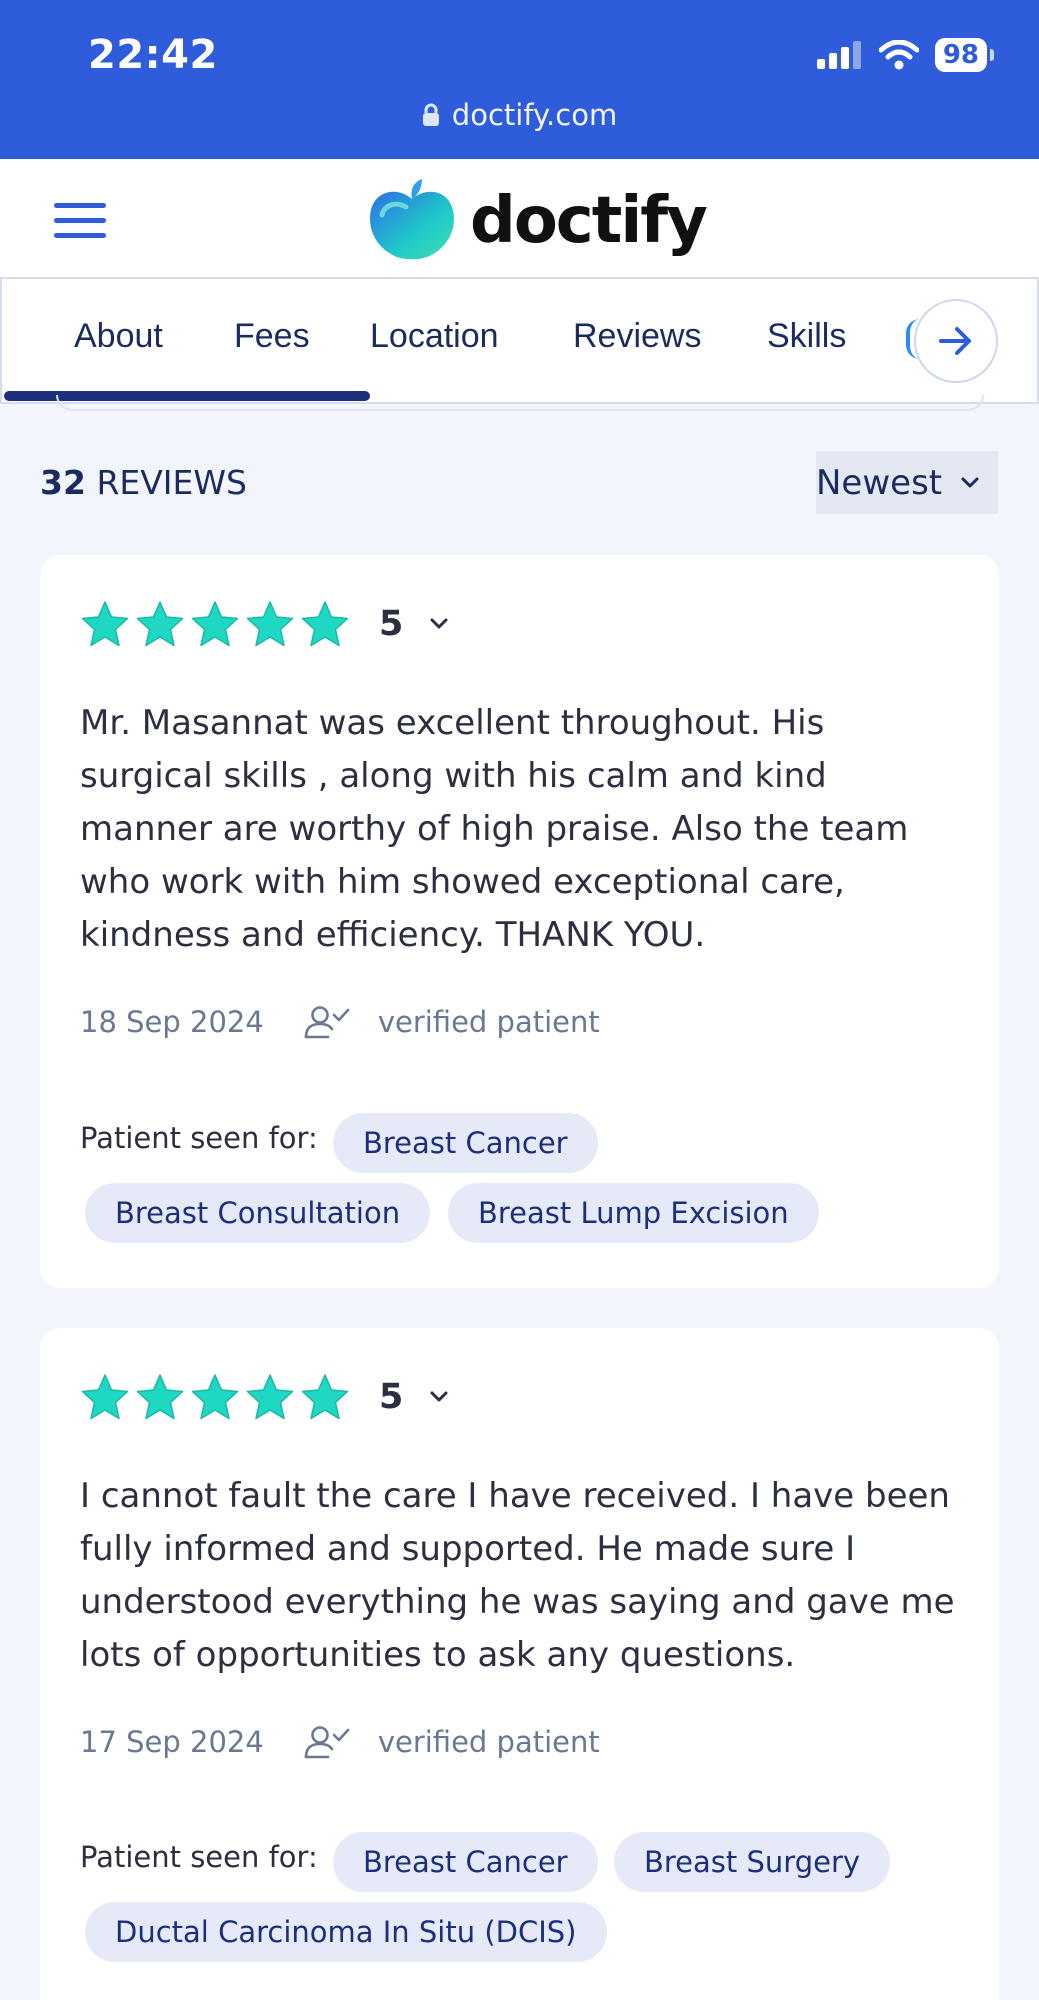 This screenshot has height=2000, width=1039. Describe the element at coordinates (519, 79) in the screenshot. I see `status-bar: 22:42 98 doctify.com` at that location.